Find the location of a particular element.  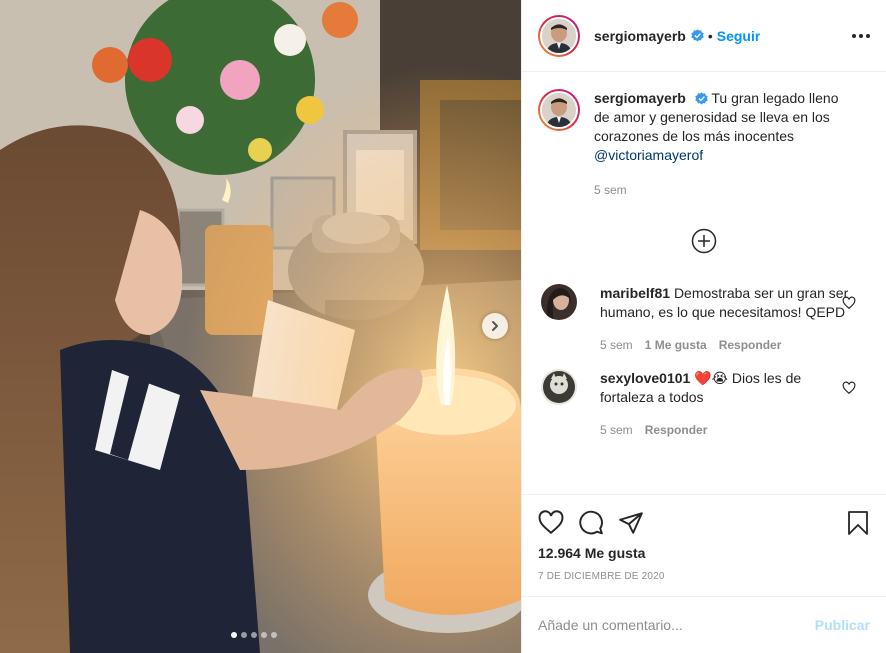

more-options-icon is located at coordinates (861, 35).